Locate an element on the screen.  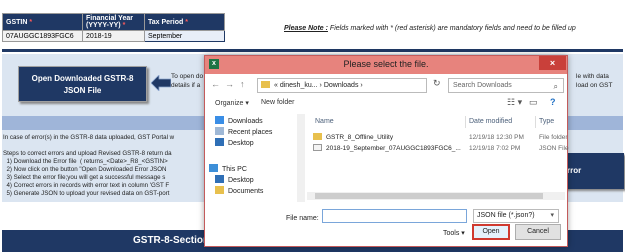
tax-period-cell: September is located at coordinates (184, 36).